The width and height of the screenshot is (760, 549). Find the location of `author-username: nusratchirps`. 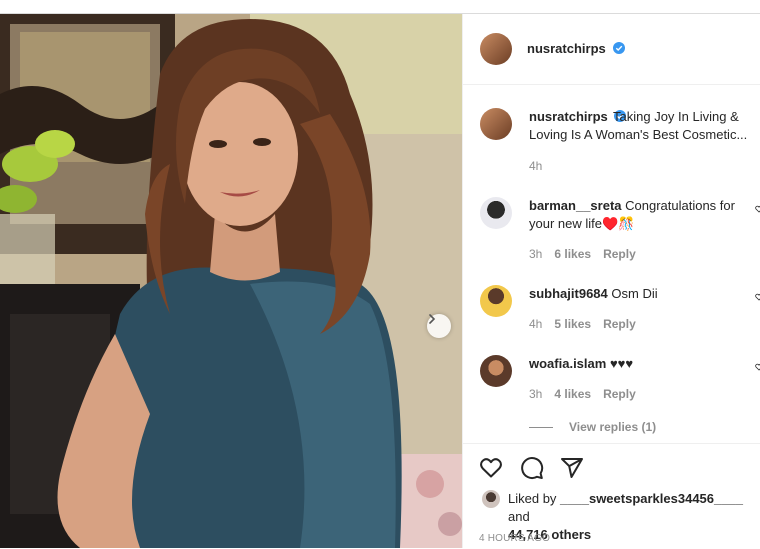

author-username: nusratchirps is located at coordinates (566, 48).